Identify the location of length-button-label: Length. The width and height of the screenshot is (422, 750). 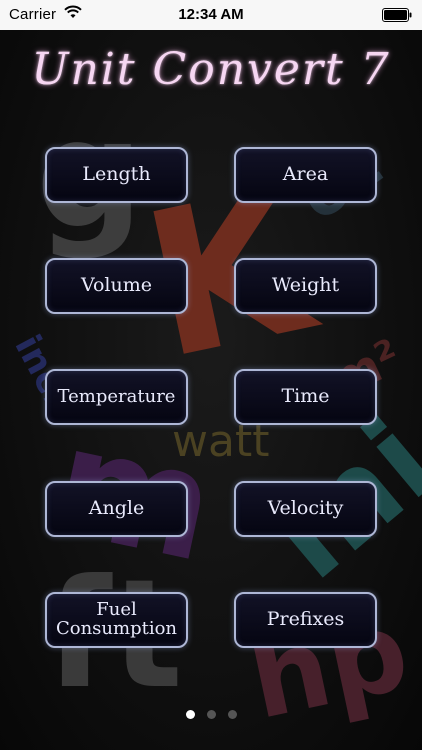
(116, 174).